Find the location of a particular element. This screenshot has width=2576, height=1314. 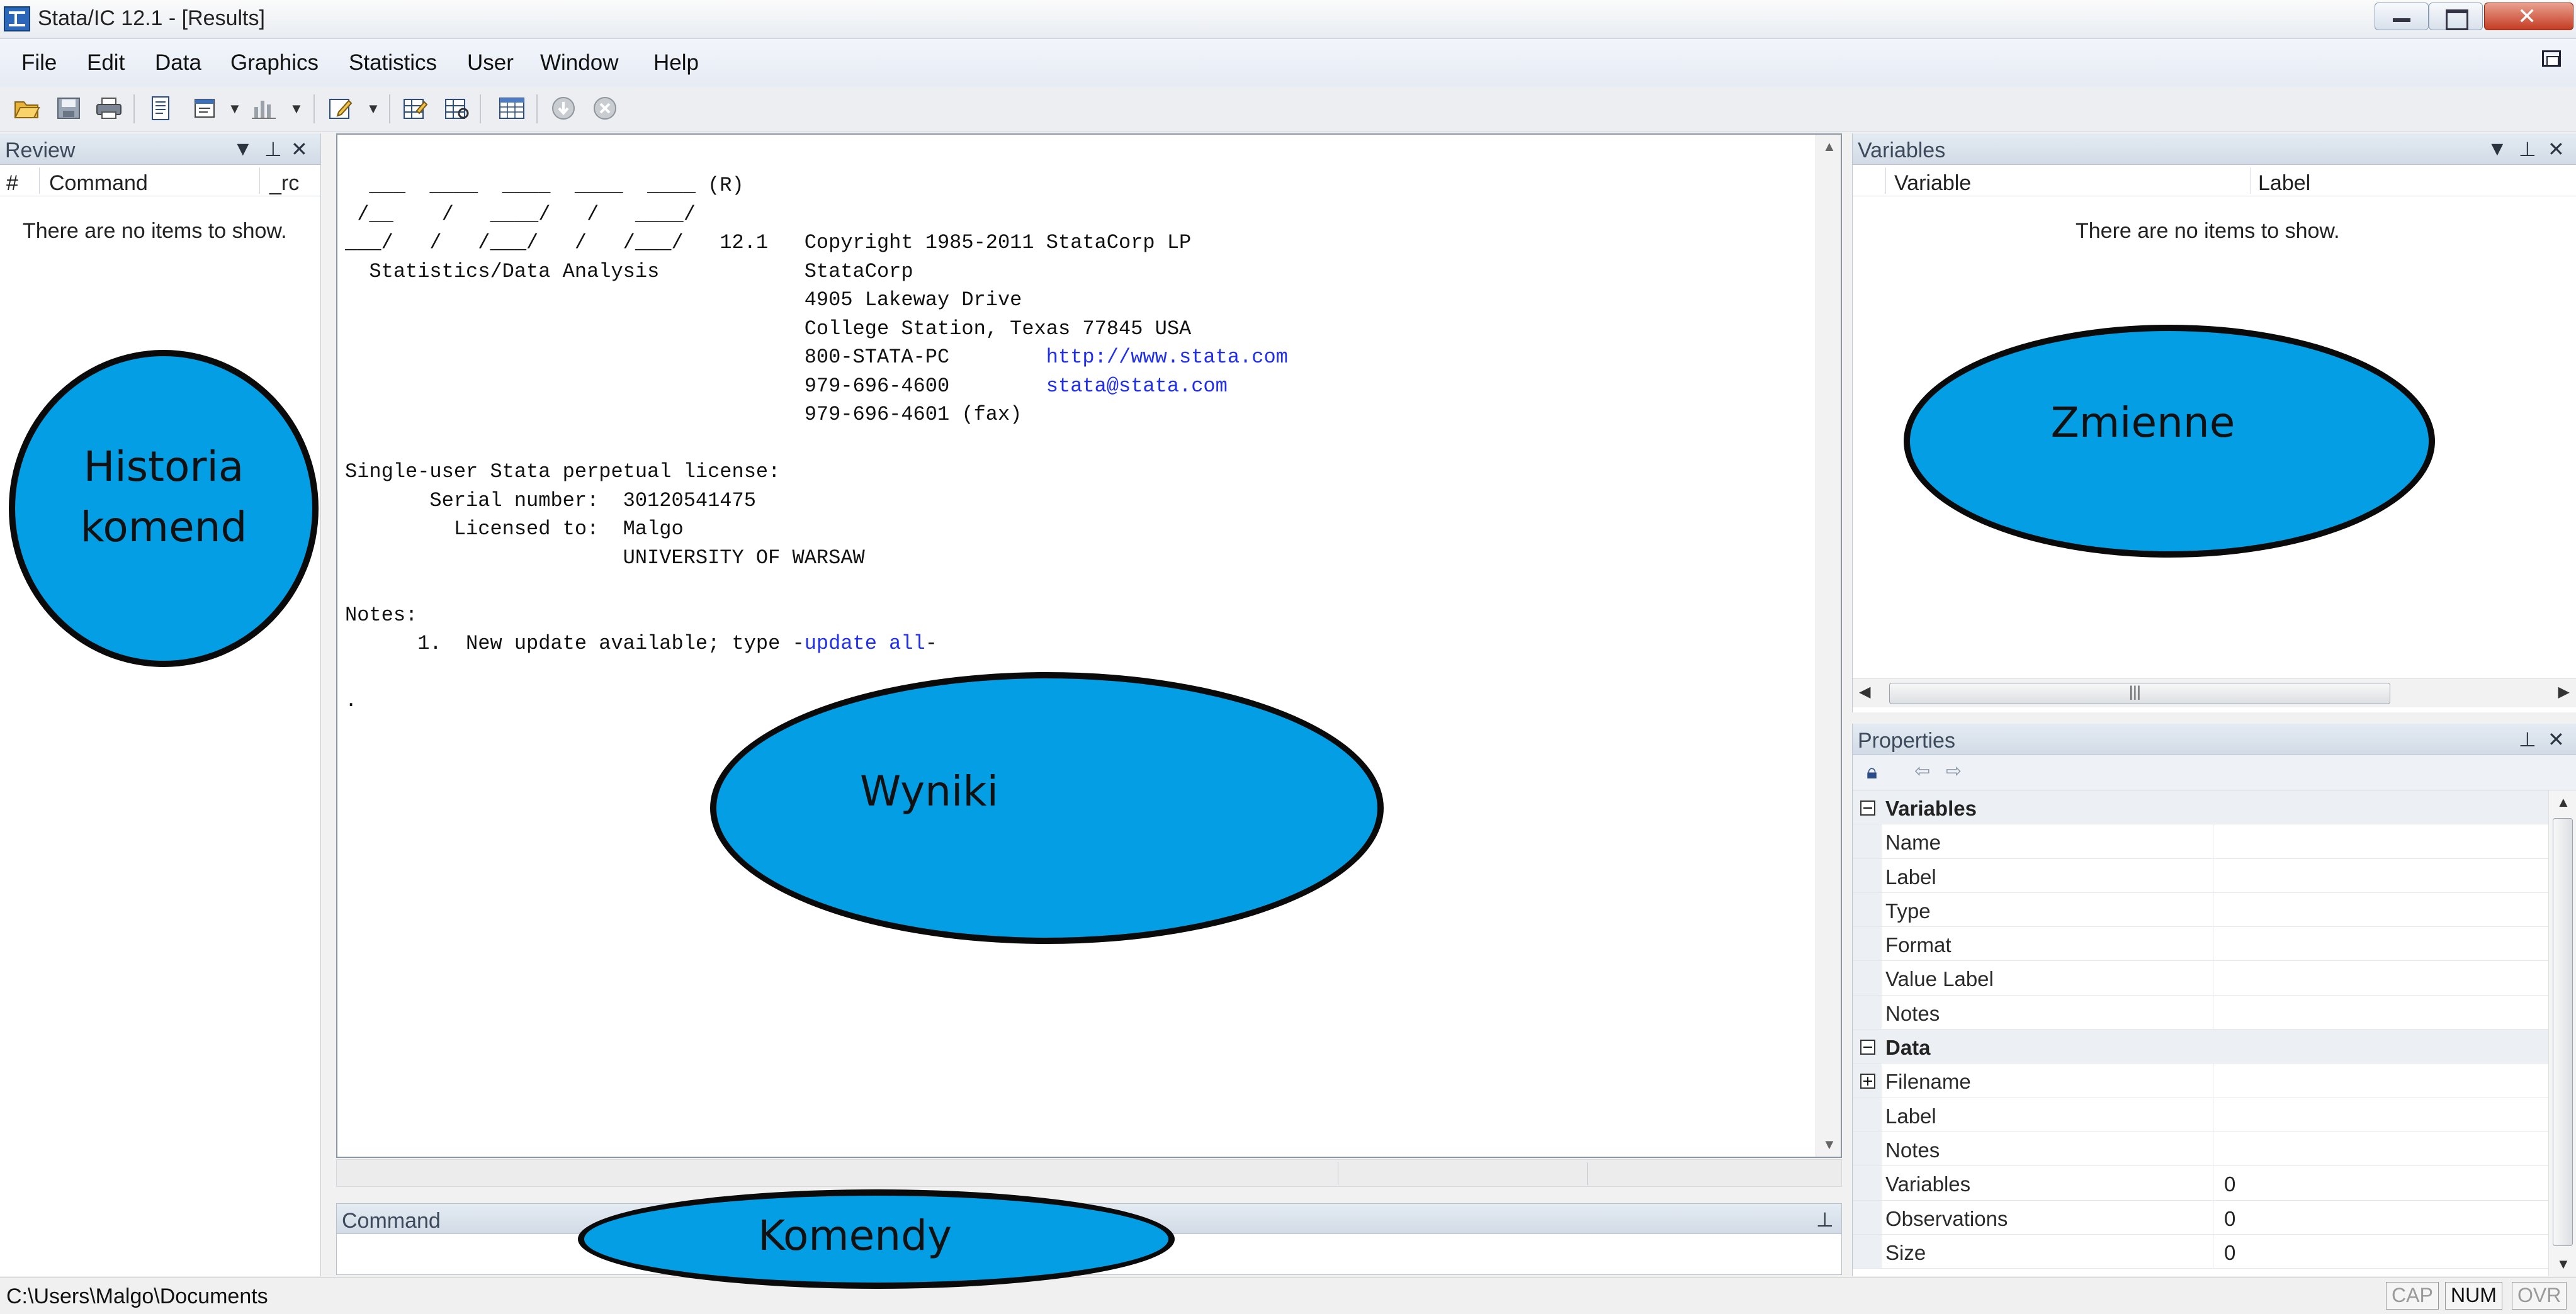

property-name: Notes is located at coordinates (1912, 1013).